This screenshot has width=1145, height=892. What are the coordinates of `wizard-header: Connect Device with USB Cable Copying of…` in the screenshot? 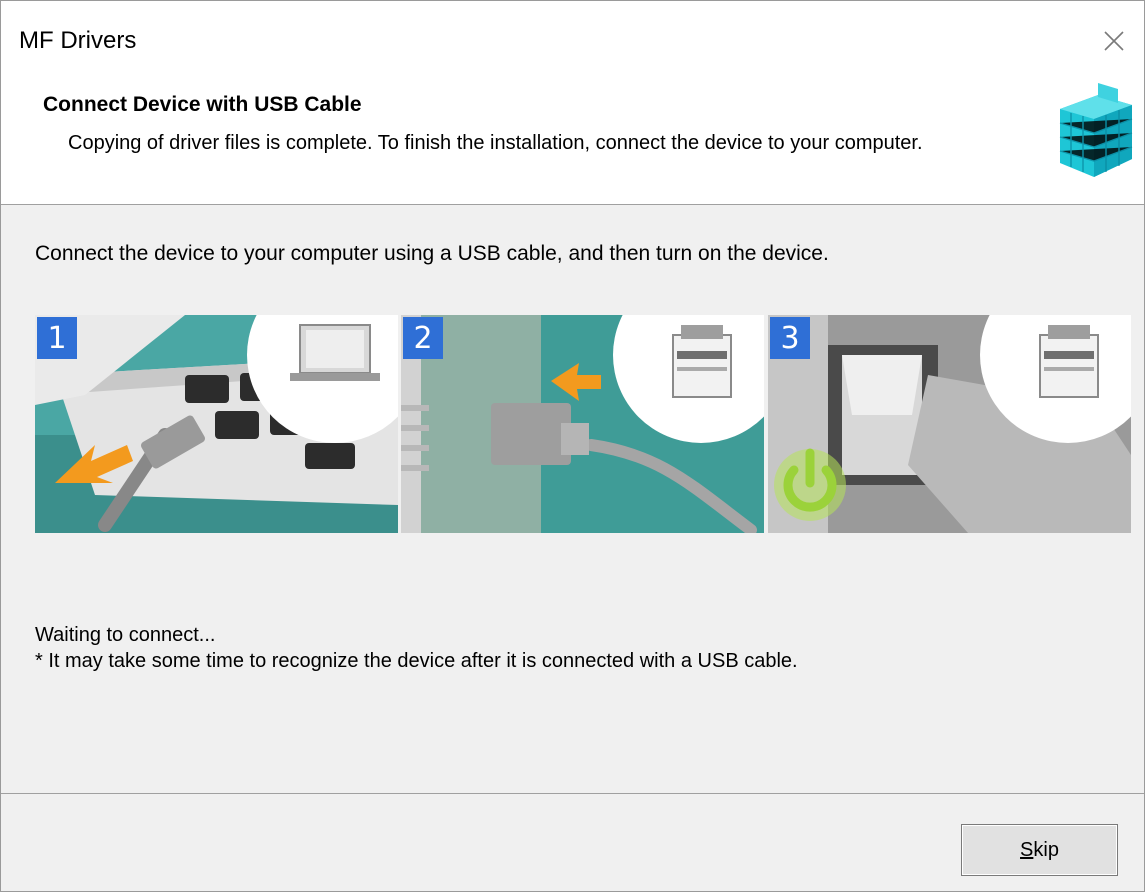 It's located at (572, 142).